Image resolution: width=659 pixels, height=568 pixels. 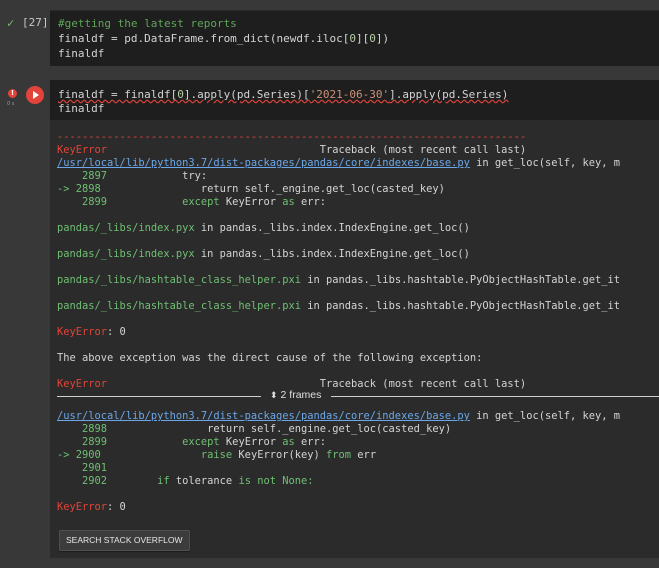 I want to click on frames-toggle-label: ⬍ 2 frames, so click(x=295, y=395).